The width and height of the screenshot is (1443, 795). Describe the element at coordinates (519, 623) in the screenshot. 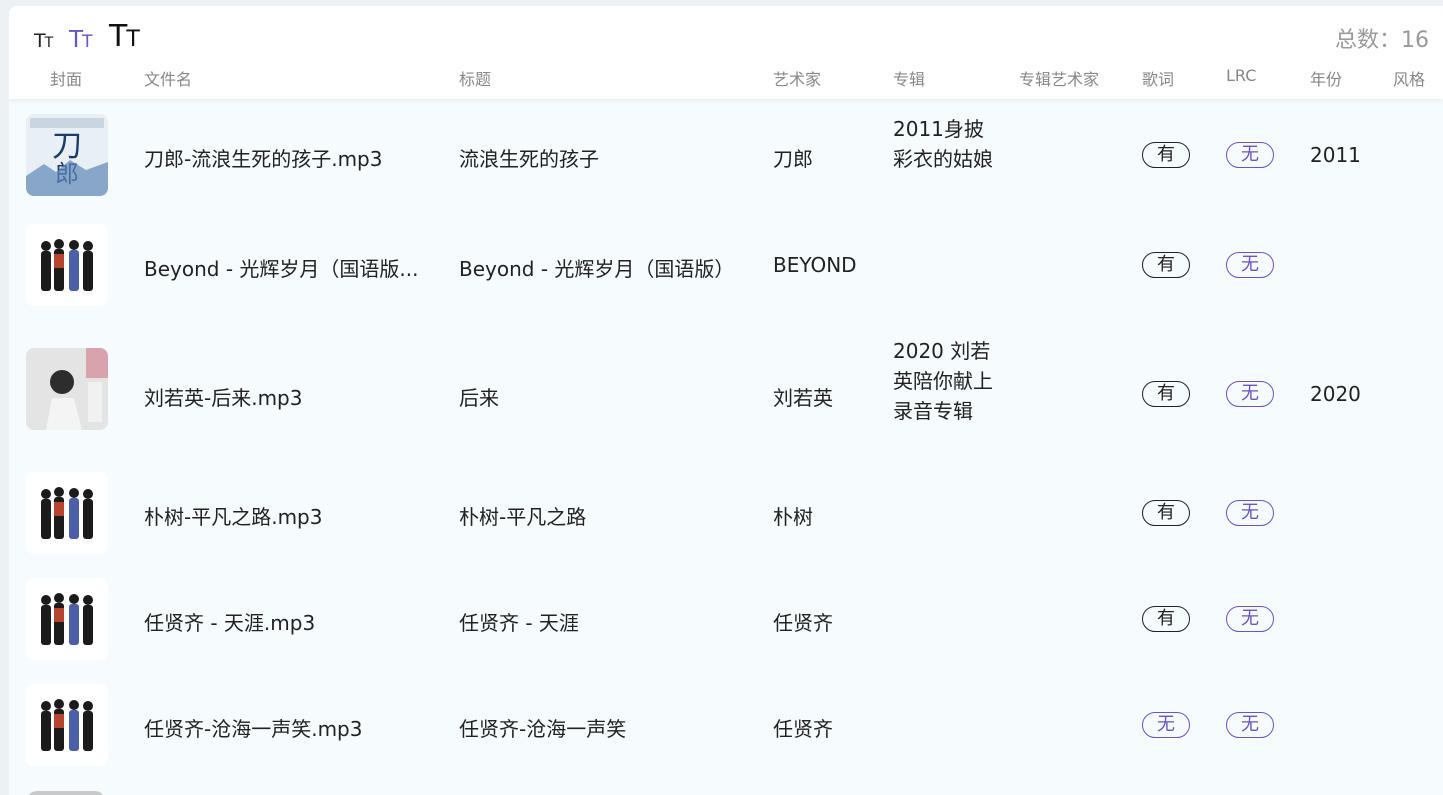

I see `title-cell: 任贤齐 - 天涯` at that location.